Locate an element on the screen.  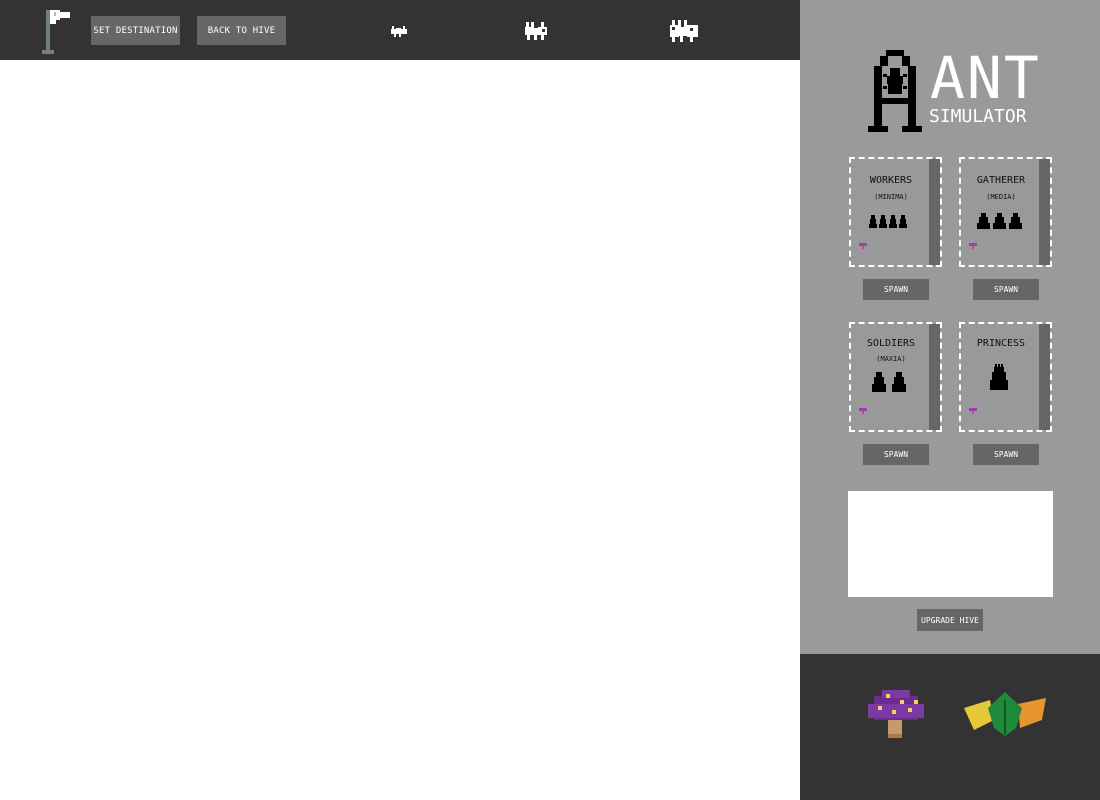
unit-card-soldiers: SOLDIERS (MAXIA) is located at coordinates (895, 377).